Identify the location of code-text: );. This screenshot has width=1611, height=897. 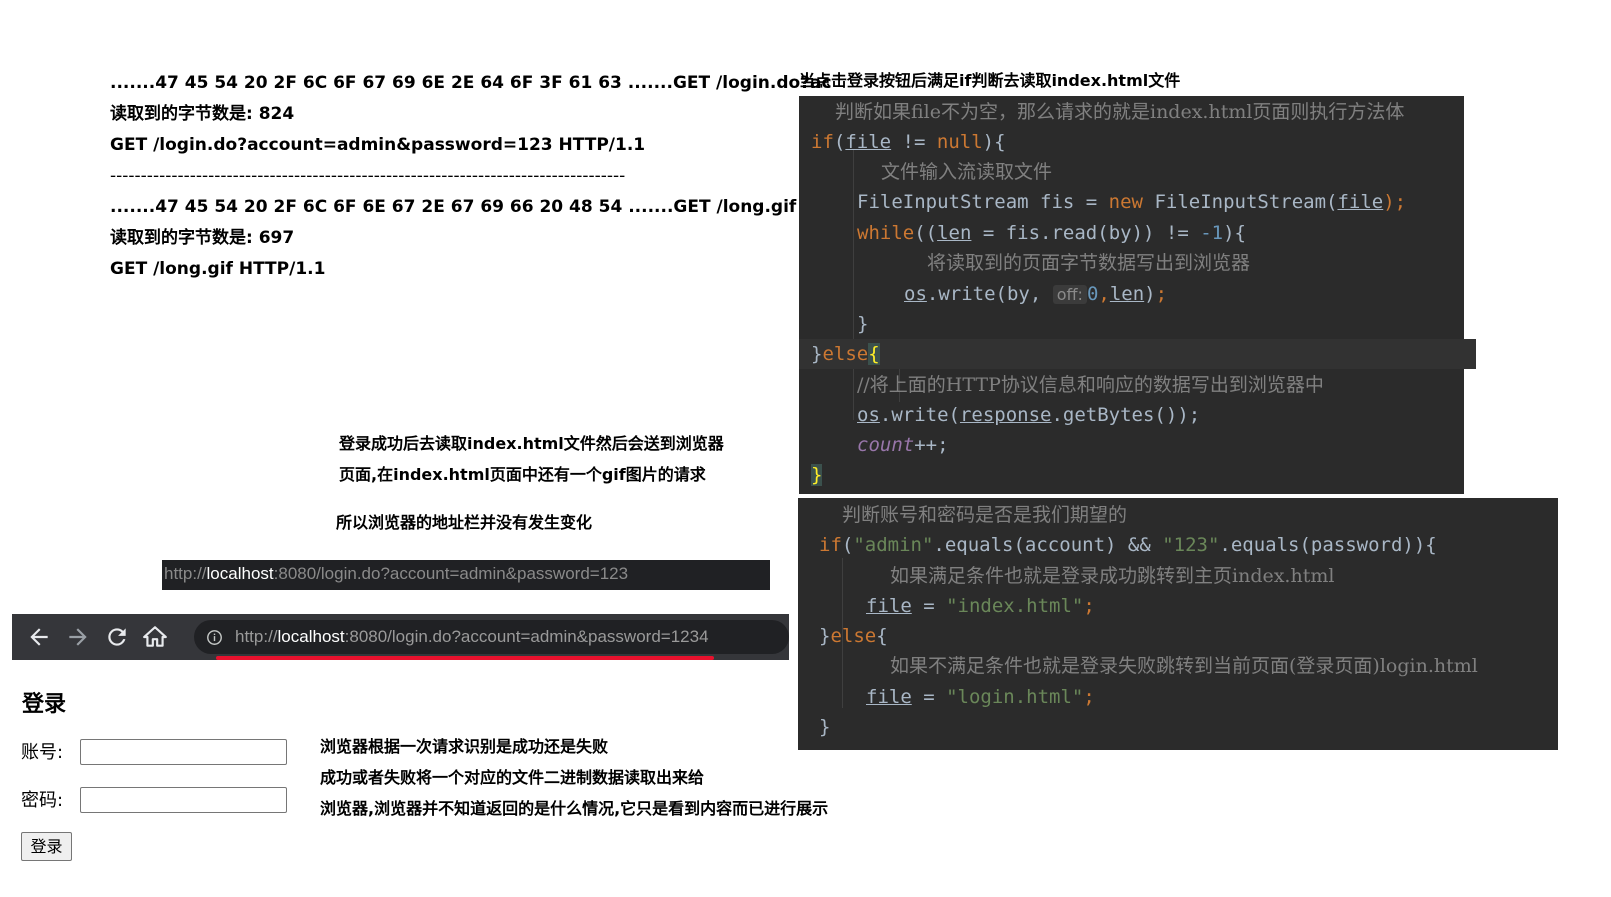
(1395, 202).